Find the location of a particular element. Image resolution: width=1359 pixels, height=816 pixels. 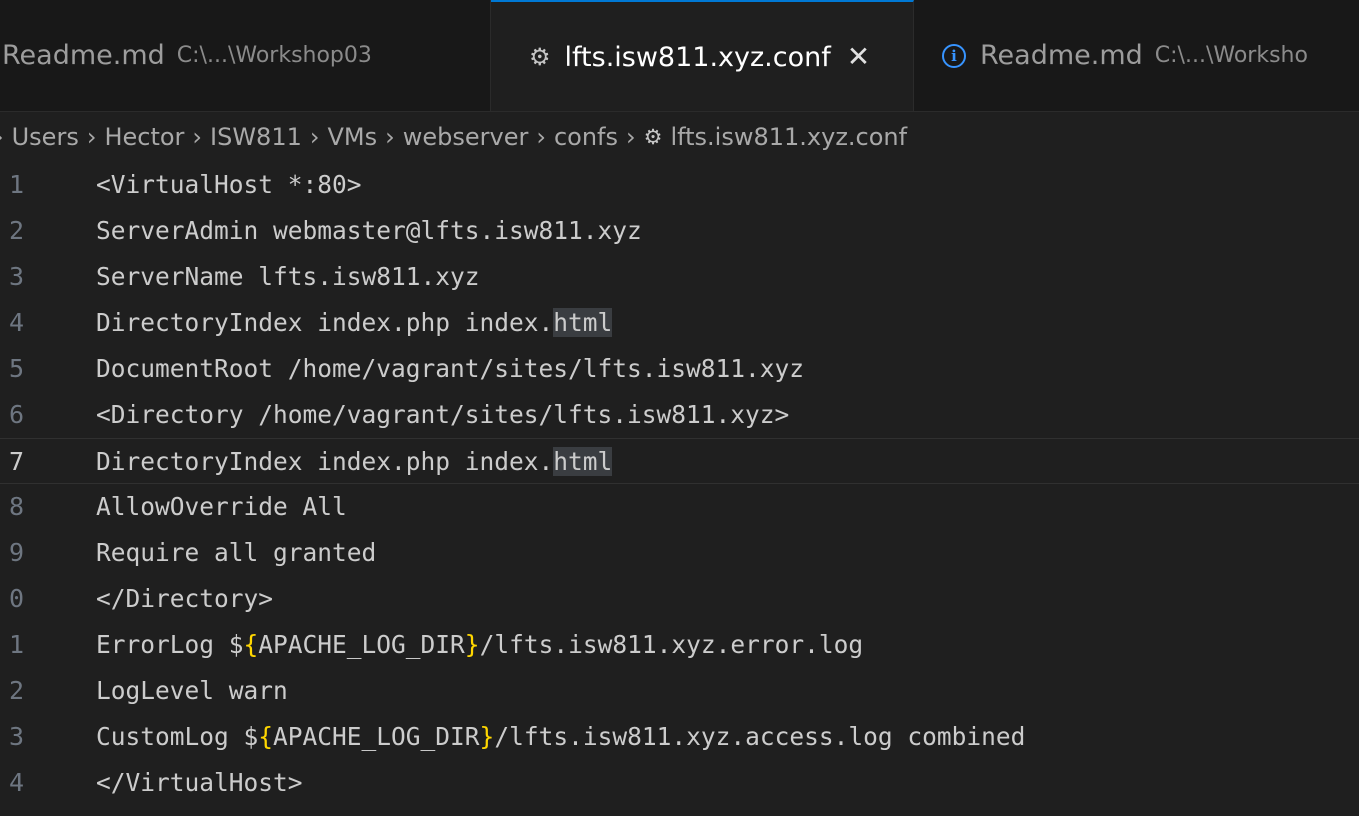

code-line: 4 DirectoryIndex index.php index.html is located at coordinates (679, 323).